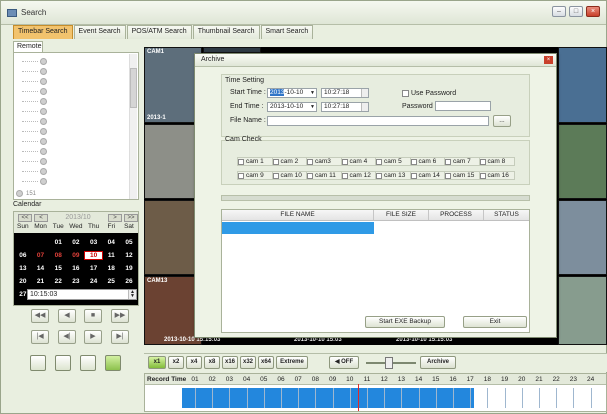  Describe the element at coordinates (111, 268) in the screenshot. I see `calendar-day: 18` at that location.